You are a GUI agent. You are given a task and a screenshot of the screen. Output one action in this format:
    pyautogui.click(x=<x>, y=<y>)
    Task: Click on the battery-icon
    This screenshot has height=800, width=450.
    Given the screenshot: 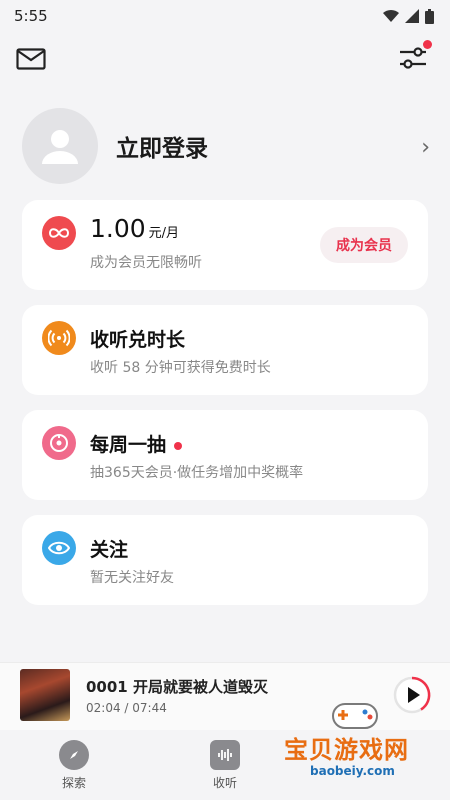 What is the action you would take?
    pyautogui.click(x=429, y=16)
    